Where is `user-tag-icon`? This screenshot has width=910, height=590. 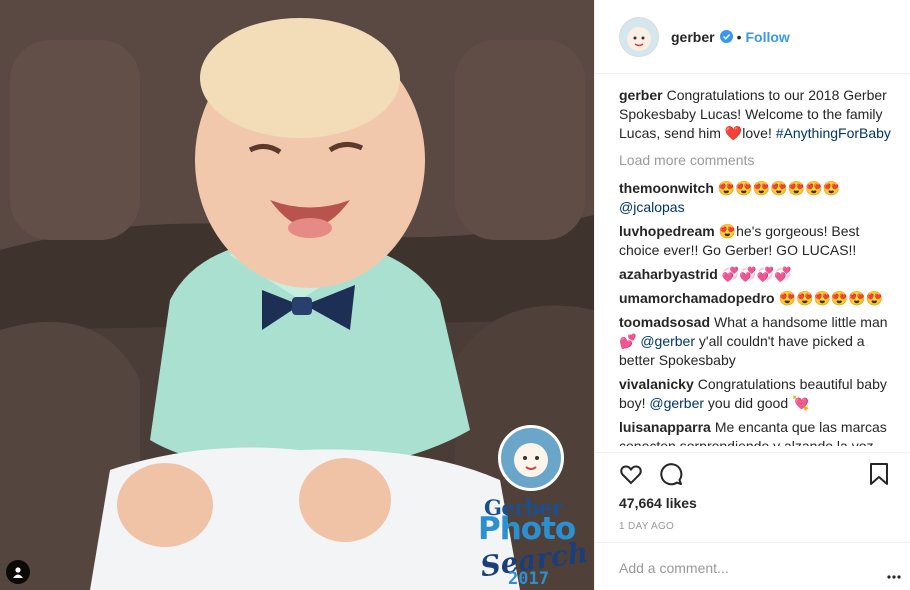
user-tag-icon is located at coordinates (18, 572).